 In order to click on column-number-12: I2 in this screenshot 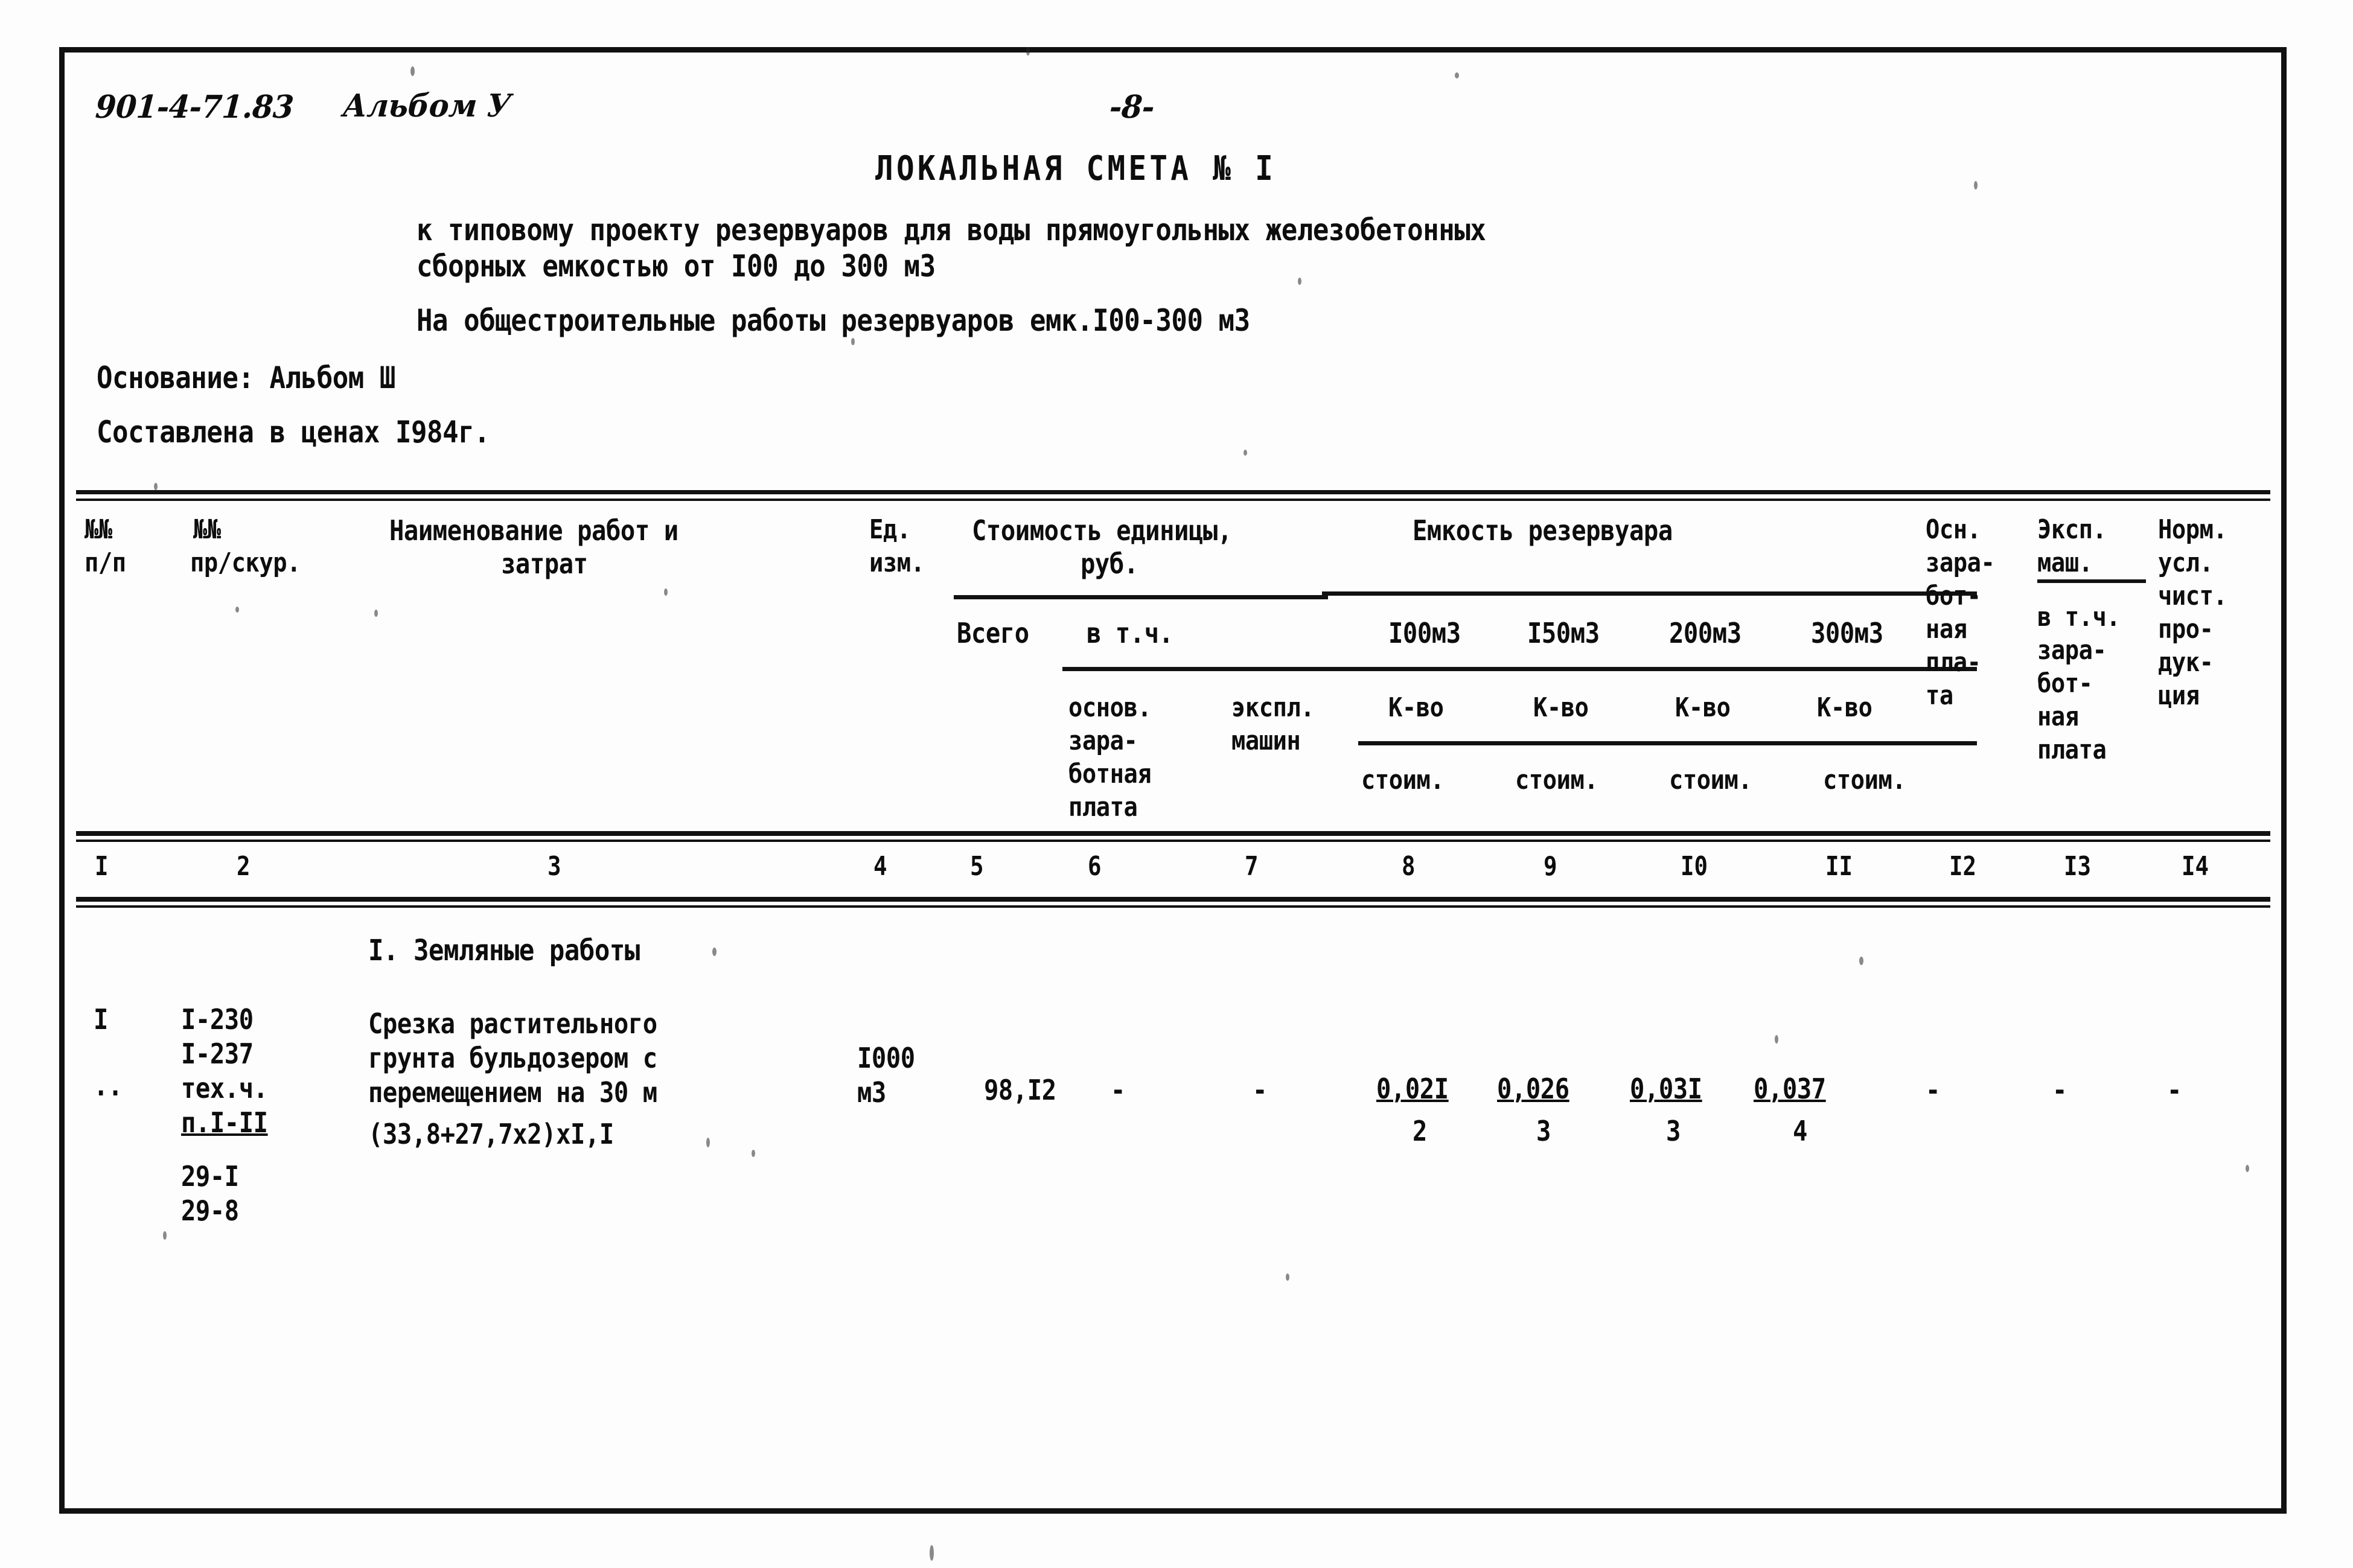, I will do `click(1963, 867)`.